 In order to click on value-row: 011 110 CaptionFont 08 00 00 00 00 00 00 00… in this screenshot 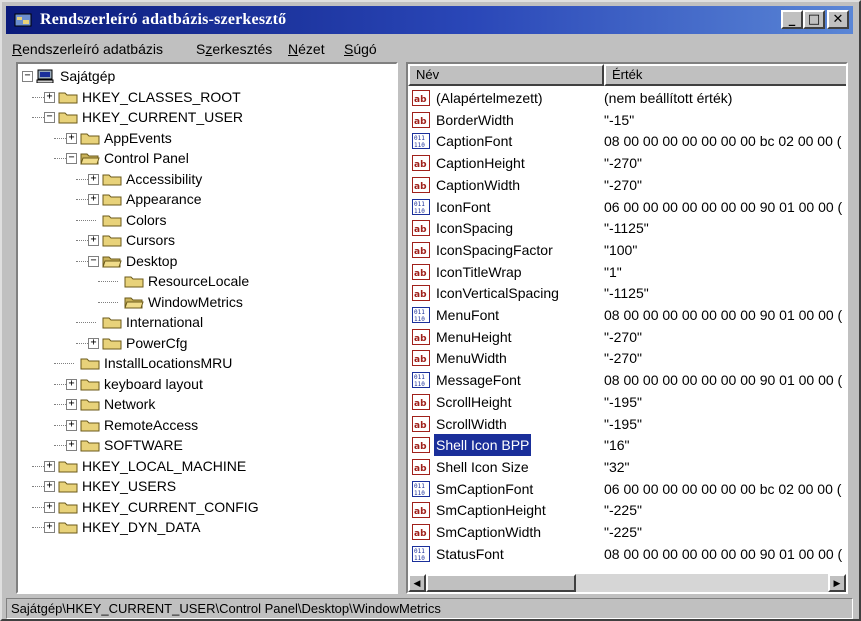, I will do `click(627, 141)`.